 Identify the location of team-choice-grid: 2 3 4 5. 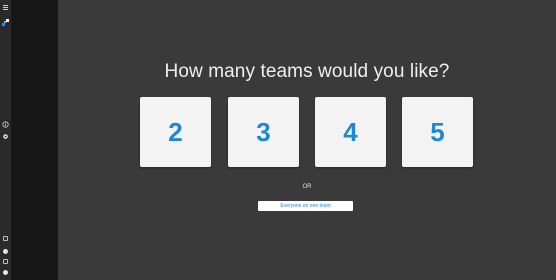
(306, 132).